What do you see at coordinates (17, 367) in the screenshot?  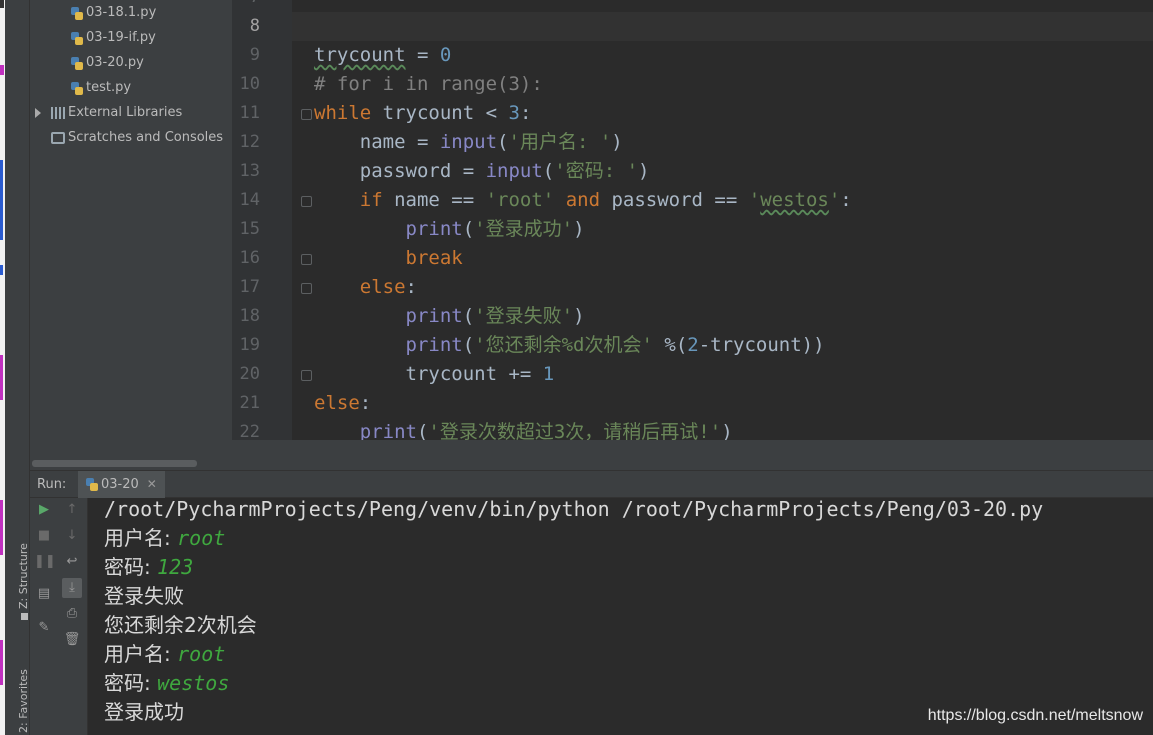 I see `tool-window-bar: Z: Structure 2: Favorites` at bounding box center [17, 367].